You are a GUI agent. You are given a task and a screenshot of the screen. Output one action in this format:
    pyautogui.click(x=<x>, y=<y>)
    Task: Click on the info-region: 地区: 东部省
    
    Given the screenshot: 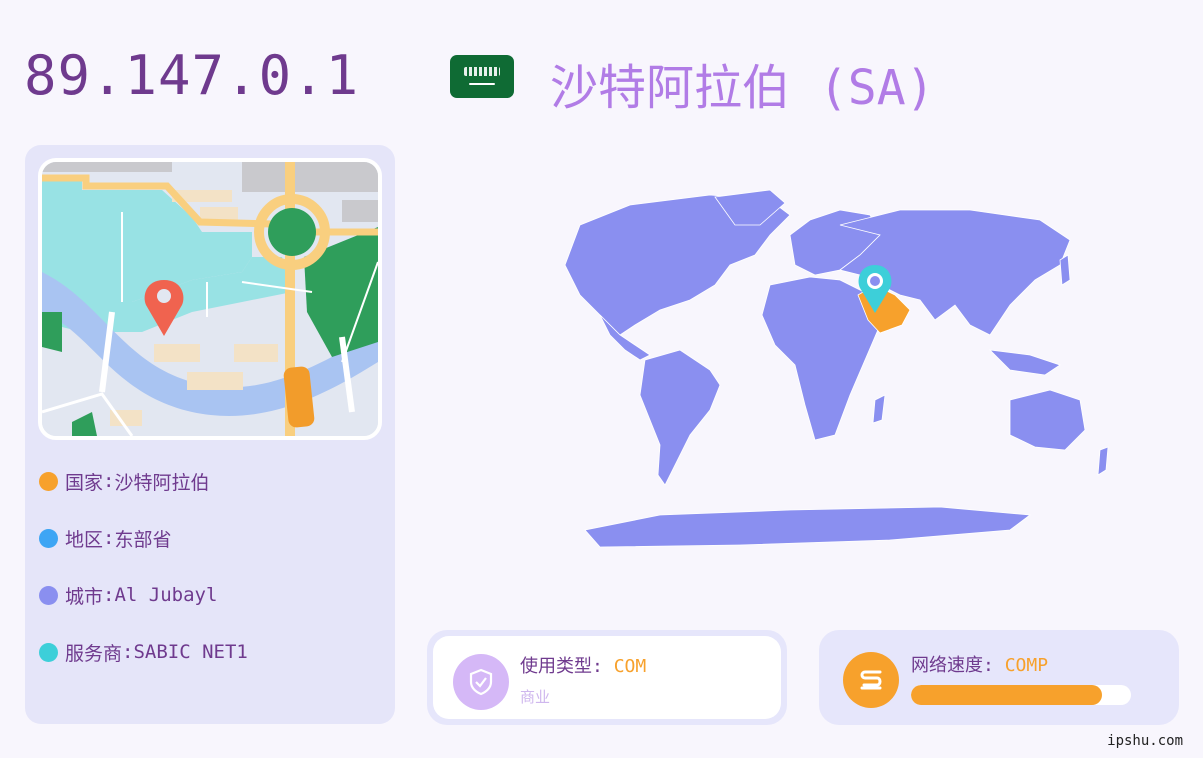 What is the action you would take?
    pyautogui.click(x=105, y=538)
    